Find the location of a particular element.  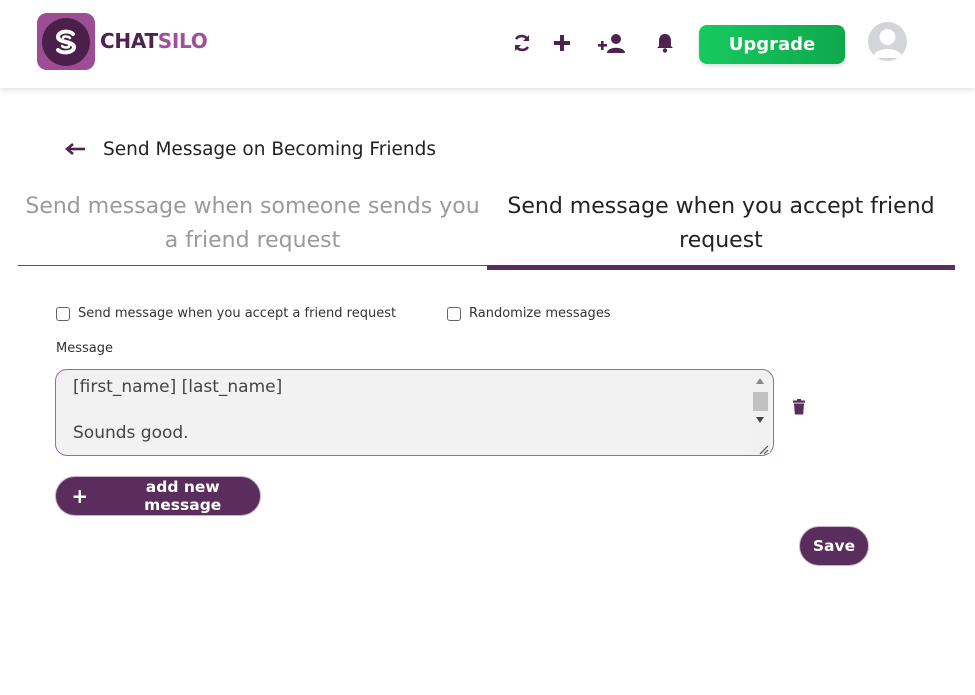

scroll-up-arrow-icon is located at coordinates (760, 381).